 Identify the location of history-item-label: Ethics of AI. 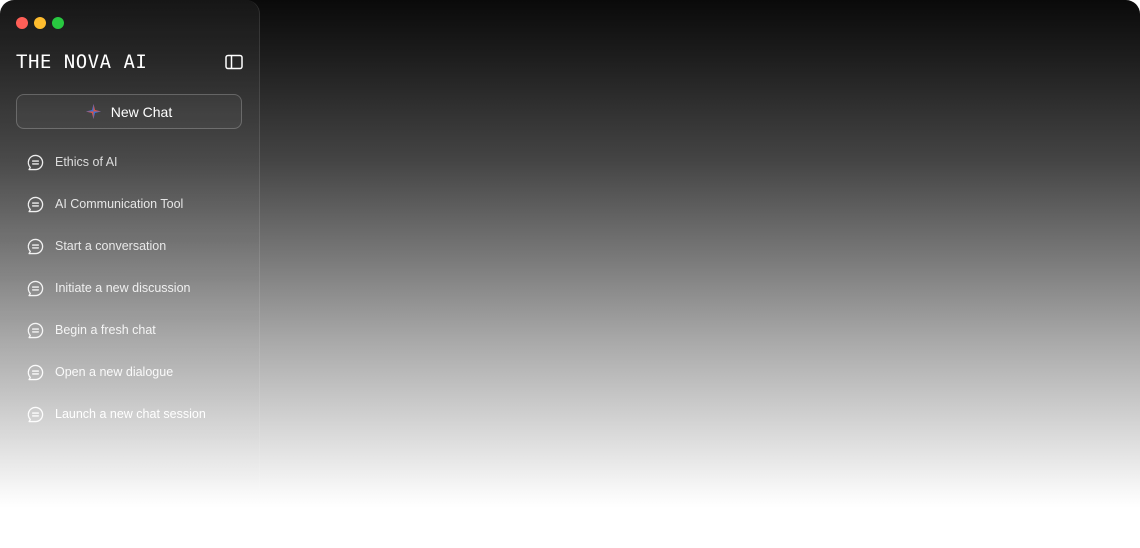
(86, 162).